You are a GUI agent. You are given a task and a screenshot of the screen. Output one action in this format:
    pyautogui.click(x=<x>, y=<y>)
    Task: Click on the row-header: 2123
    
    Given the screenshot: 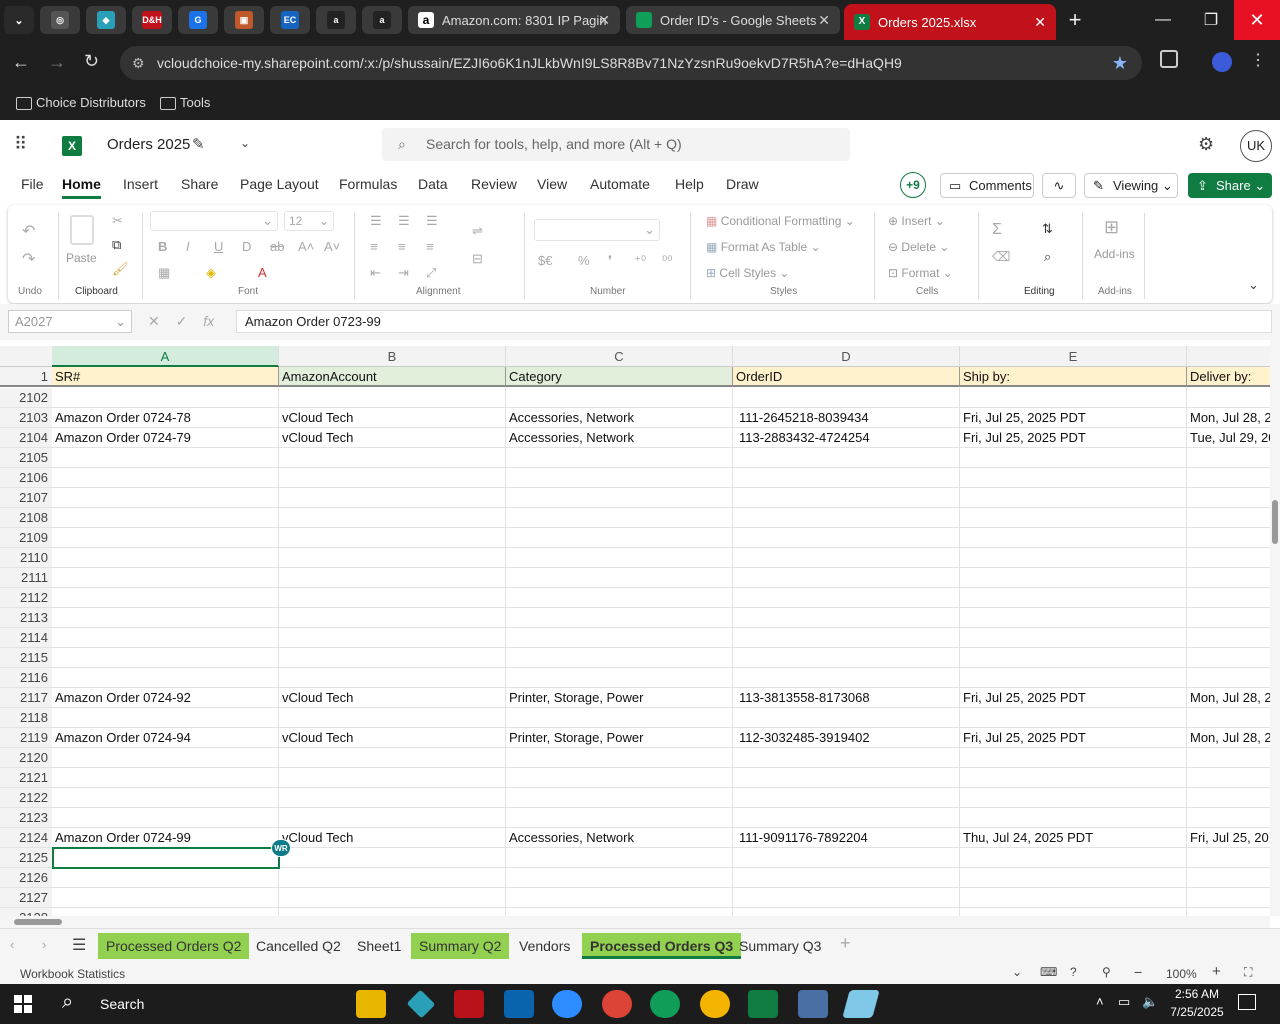 What is the action you would take?
    pyautogui.click(x=26, y=818)
    